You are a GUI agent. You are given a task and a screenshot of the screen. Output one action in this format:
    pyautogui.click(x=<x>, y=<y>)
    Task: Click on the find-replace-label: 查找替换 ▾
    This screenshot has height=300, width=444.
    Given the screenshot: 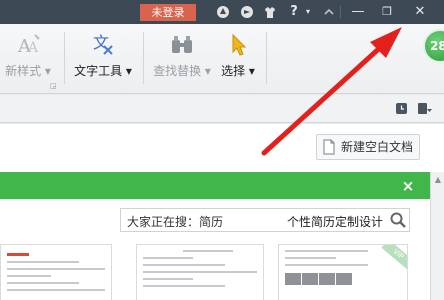 What is the action you would take?
    pyautogui.click(x=182, y=71)
    